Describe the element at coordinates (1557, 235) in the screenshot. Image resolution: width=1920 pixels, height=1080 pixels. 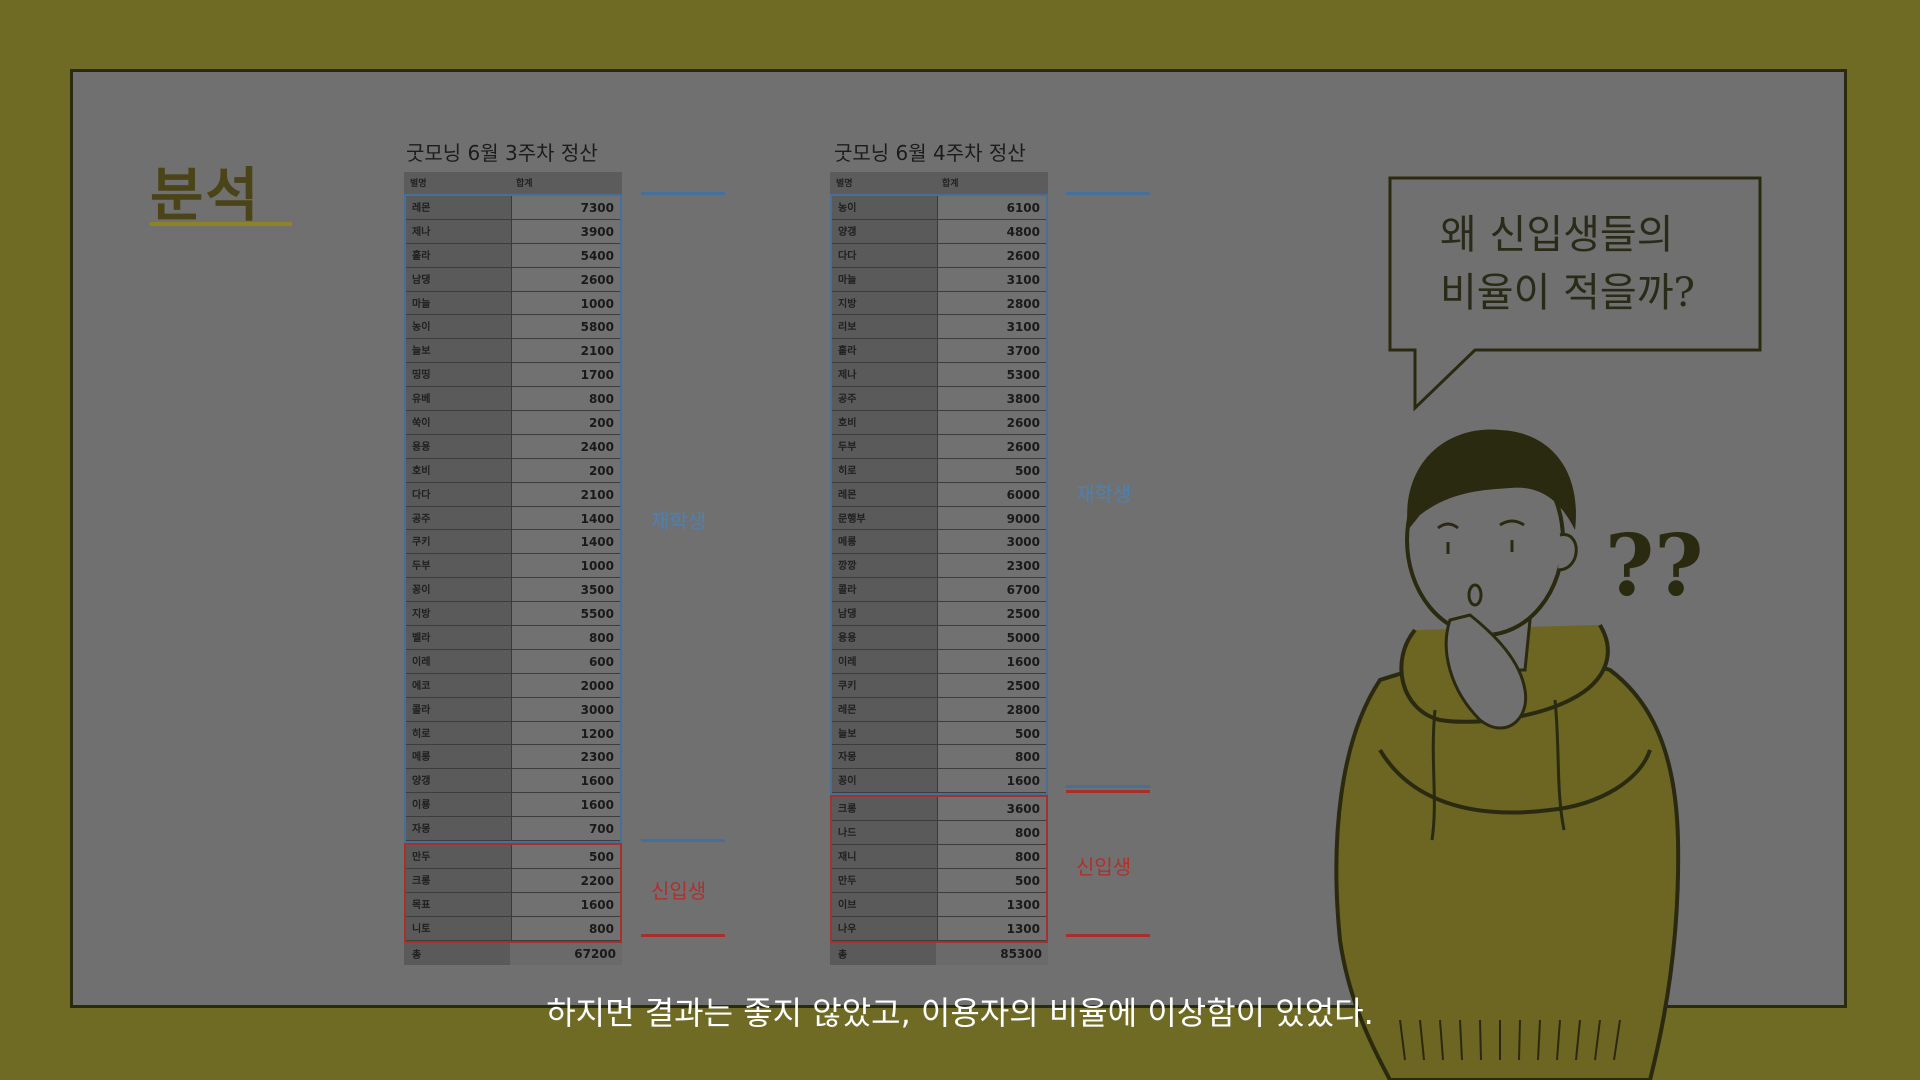
I see `bubble-line-1: 왜 신입생들의` at that location.